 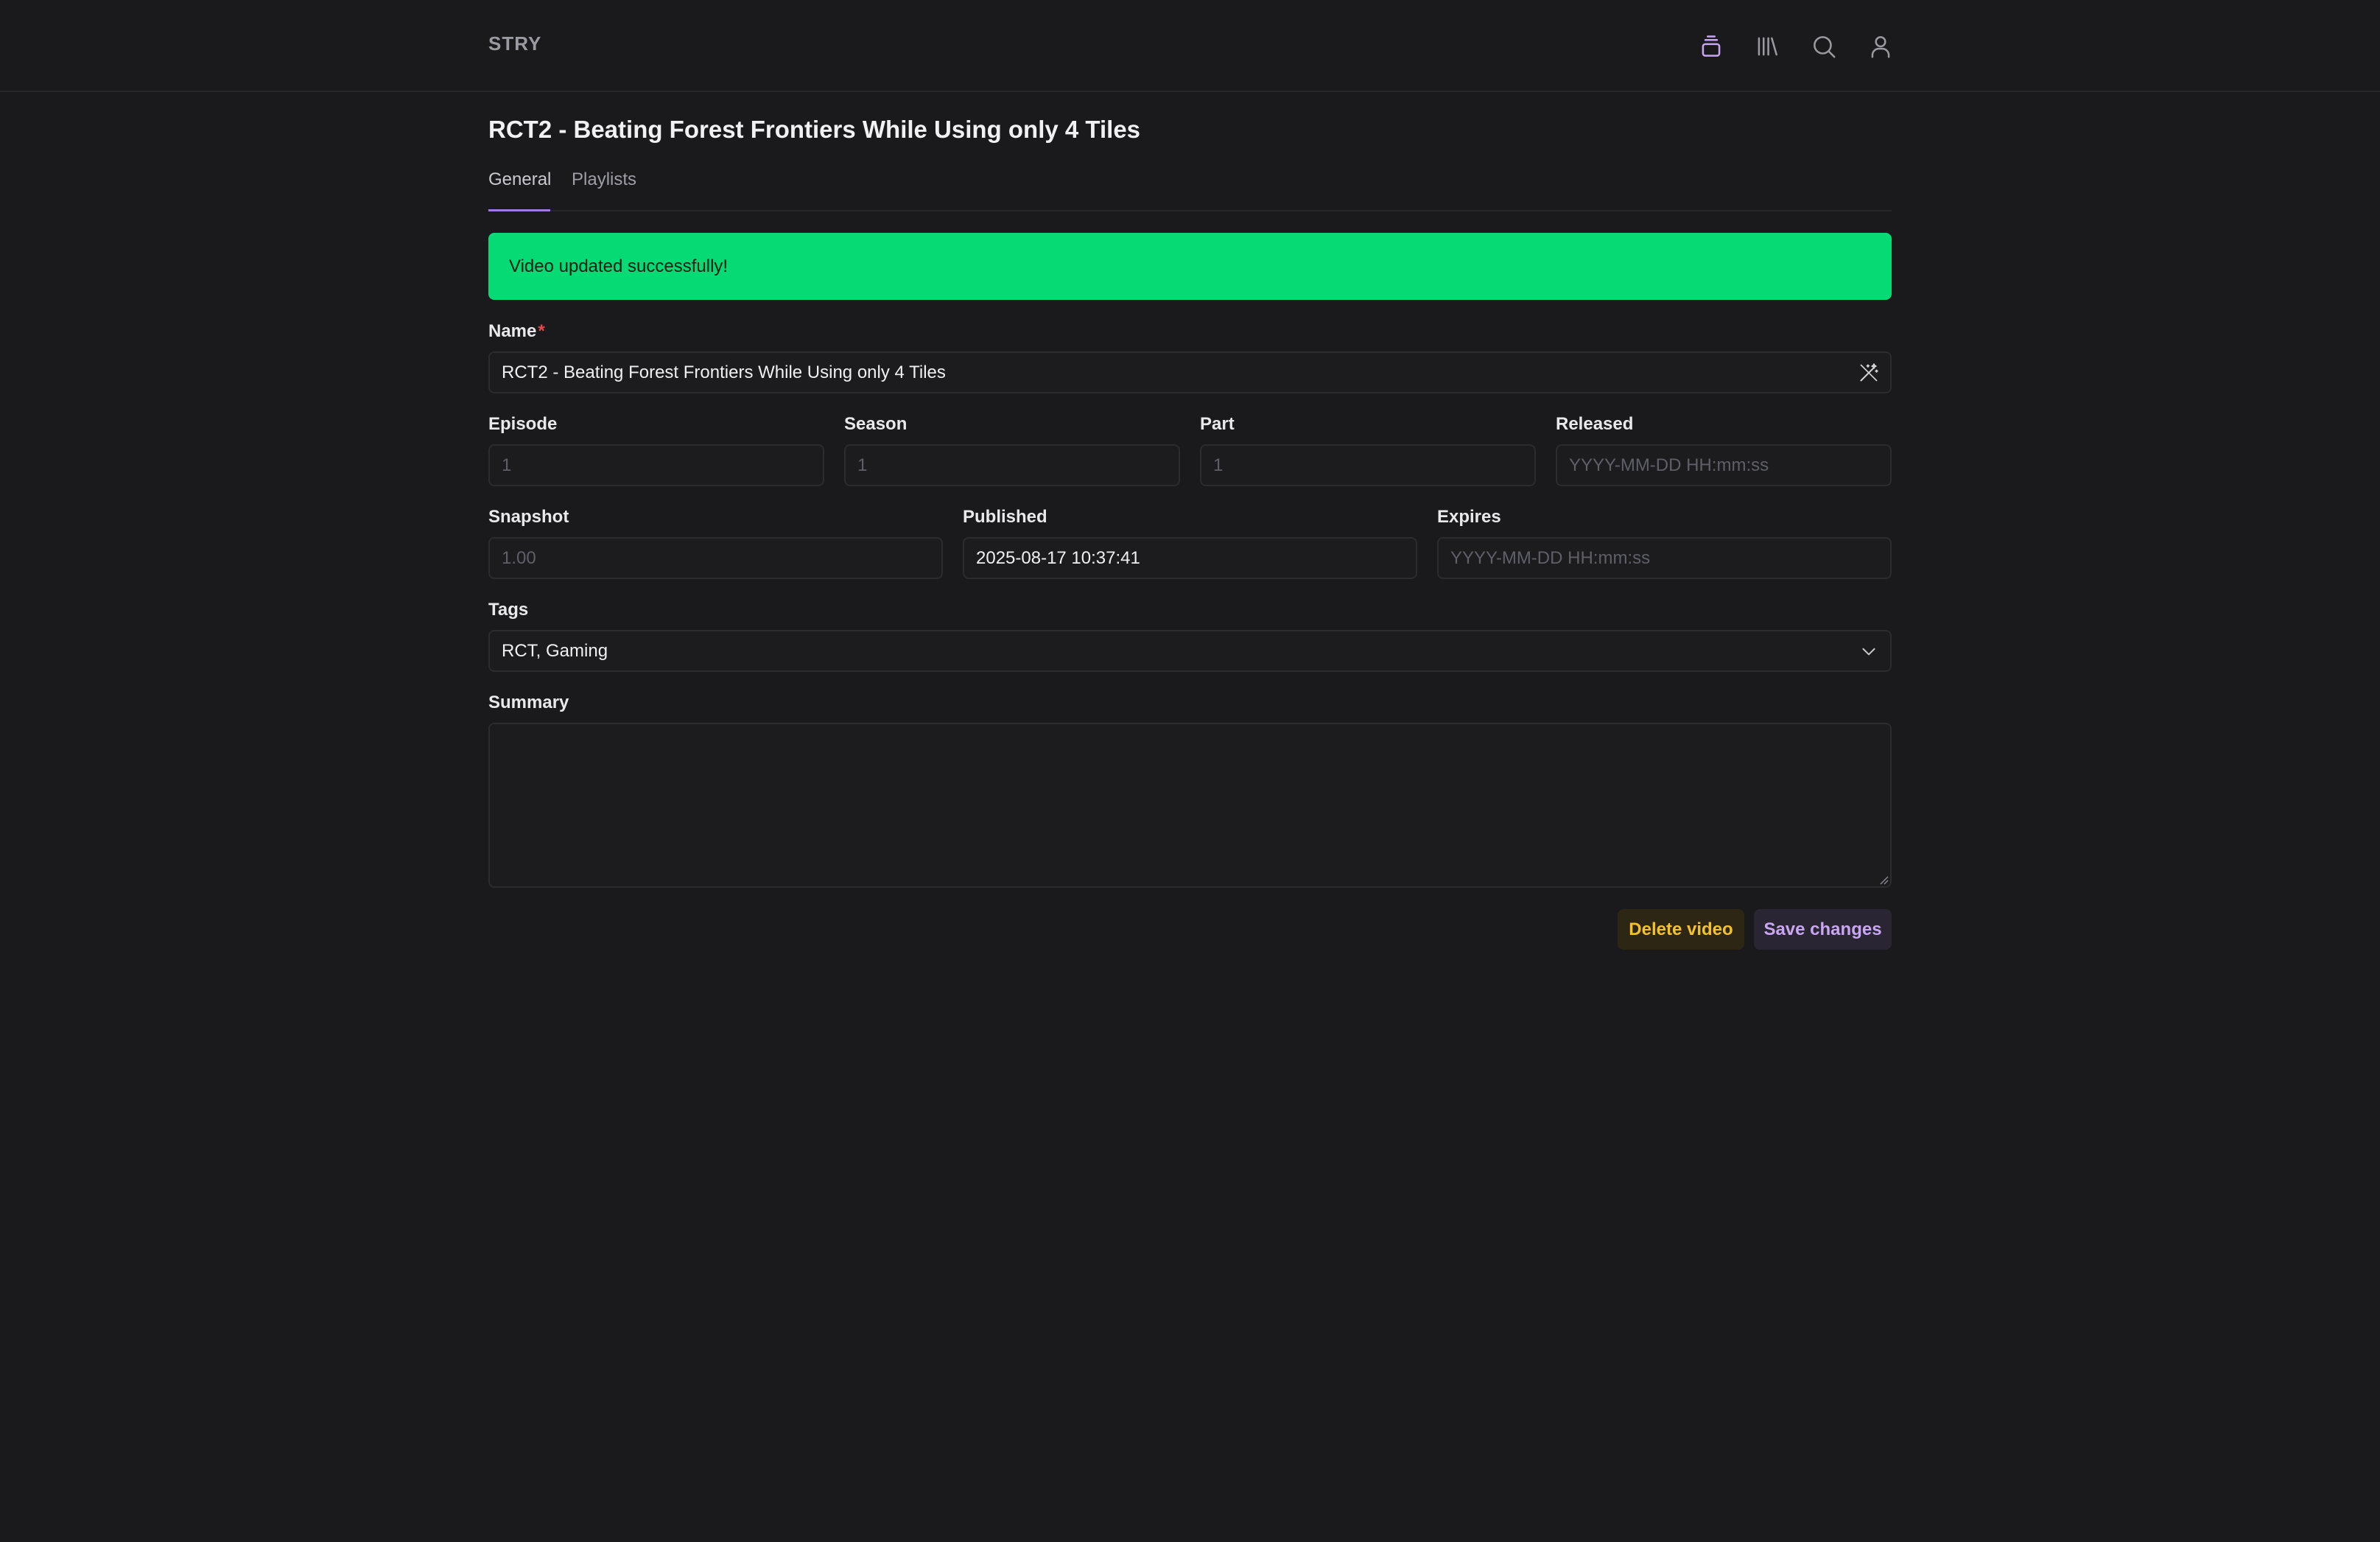 I want to click on search-icon, so click(x=1824, y=46).